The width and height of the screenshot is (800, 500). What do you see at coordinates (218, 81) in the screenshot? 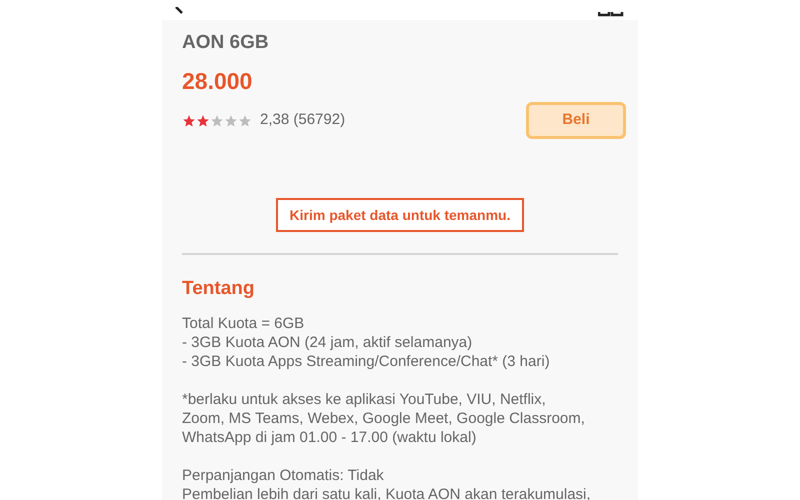
I see `product-price: 28.000` at bounding box center [218, 81].